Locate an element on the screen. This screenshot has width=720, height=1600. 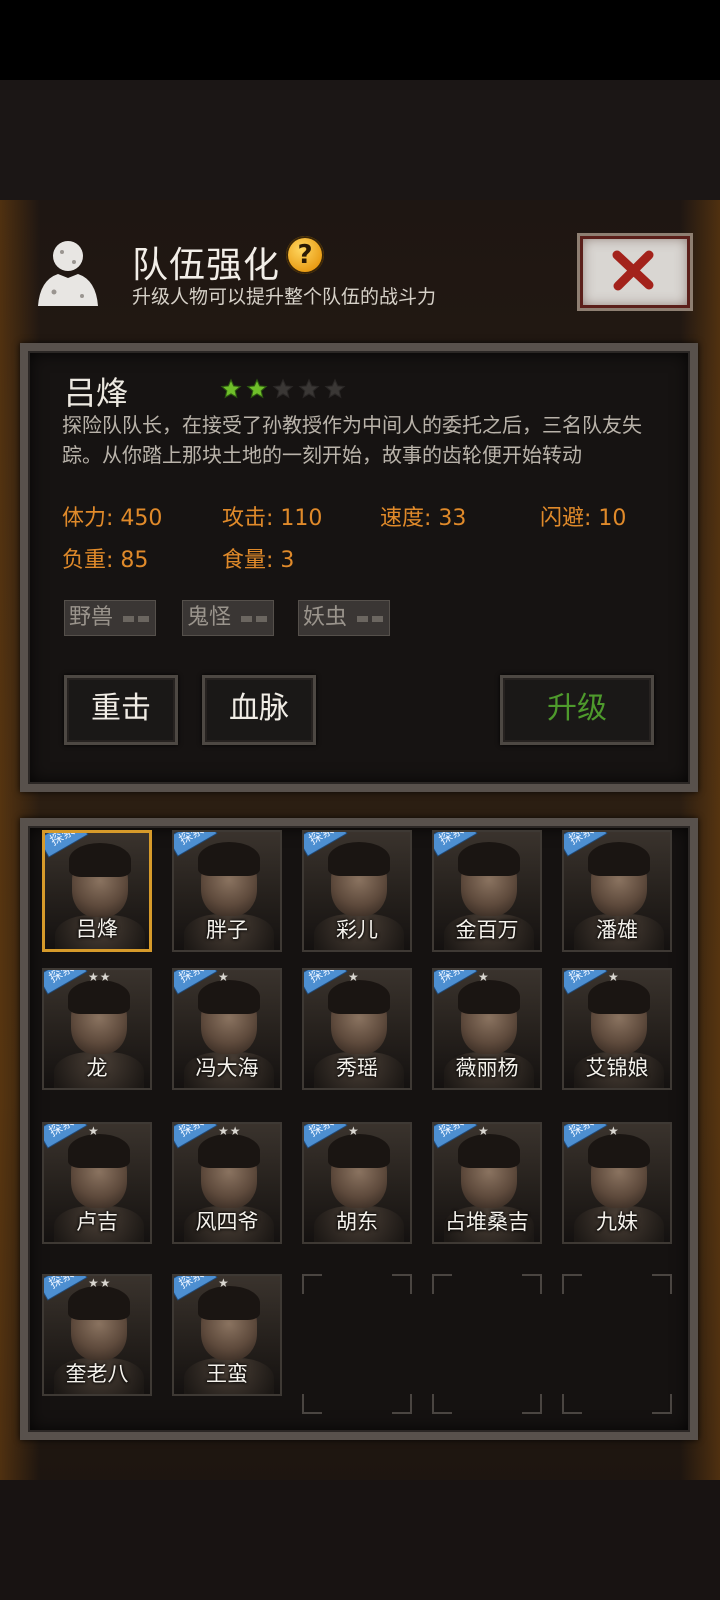
character-slot-name: 风四爷 is located at coordinates (227, 1222).